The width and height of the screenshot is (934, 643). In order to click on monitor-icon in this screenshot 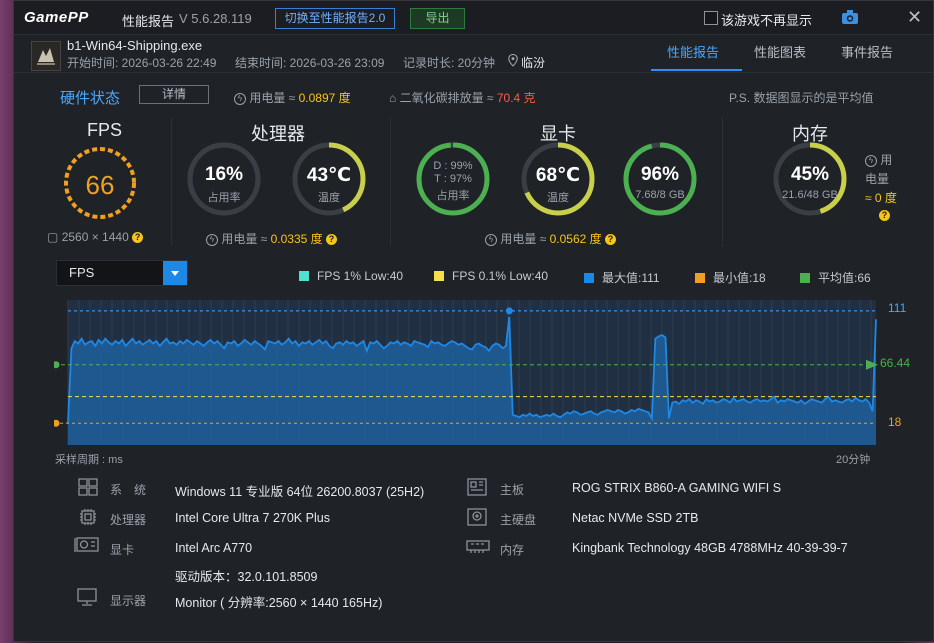, I will do `click(87, 597)`.